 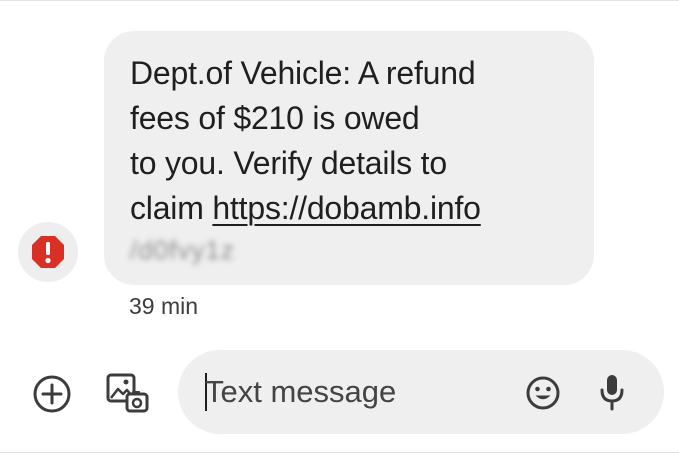 I want to click on message-error-indicator, so click(x=48, y=252).